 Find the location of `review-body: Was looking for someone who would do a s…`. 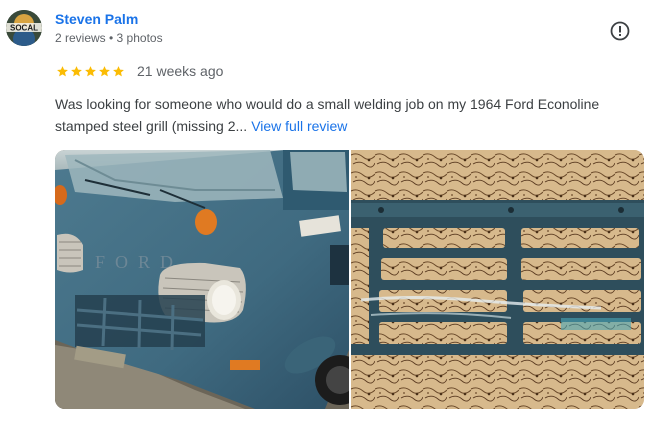

review-body: Was looking for someone who would do a s… is located at coordinates (347, 115).